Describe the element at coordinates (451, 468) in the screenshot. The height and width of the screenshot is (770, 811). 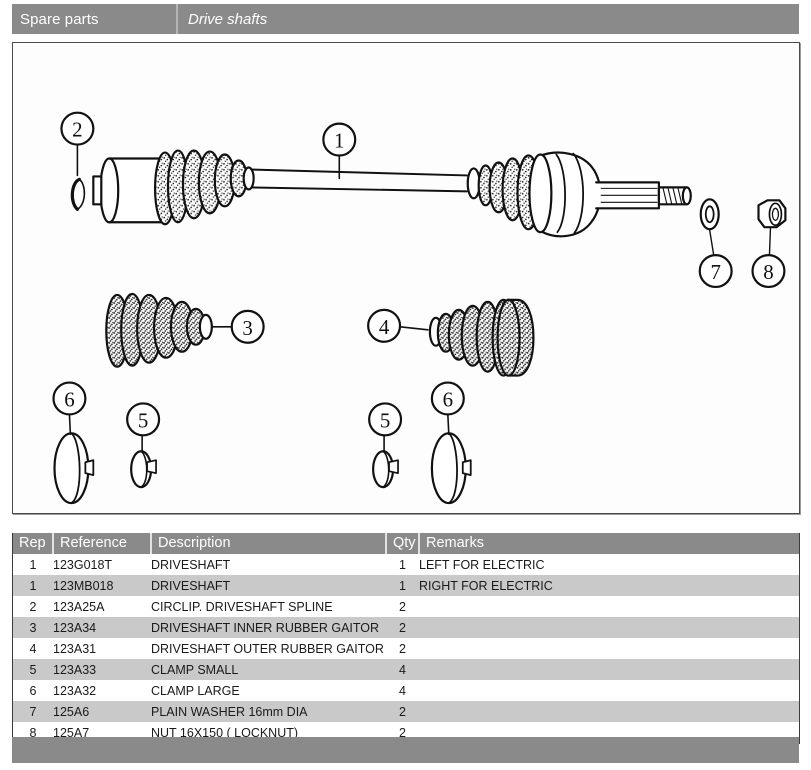
I see `clamp-large-right-illustration` at that location.